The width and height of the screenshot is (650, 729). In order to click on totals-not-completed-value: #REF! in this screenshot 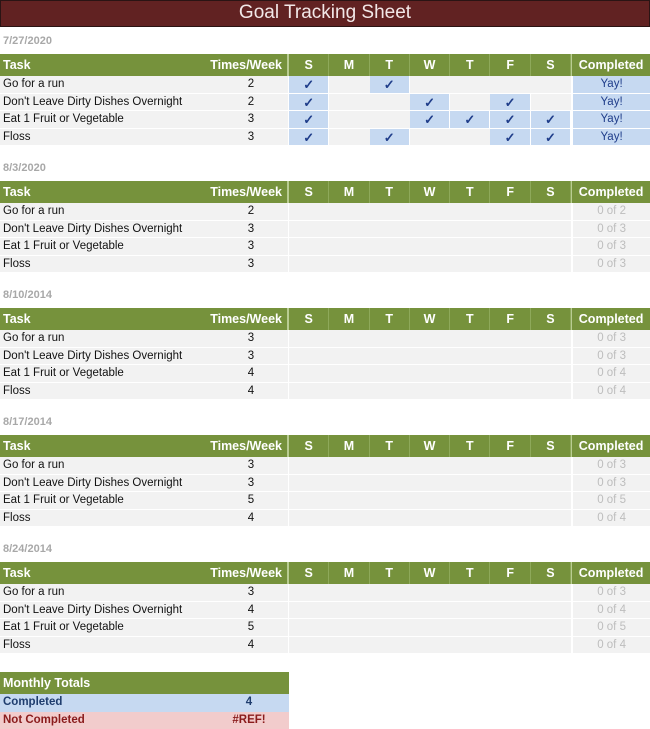, I will do `click(249, 720)`.